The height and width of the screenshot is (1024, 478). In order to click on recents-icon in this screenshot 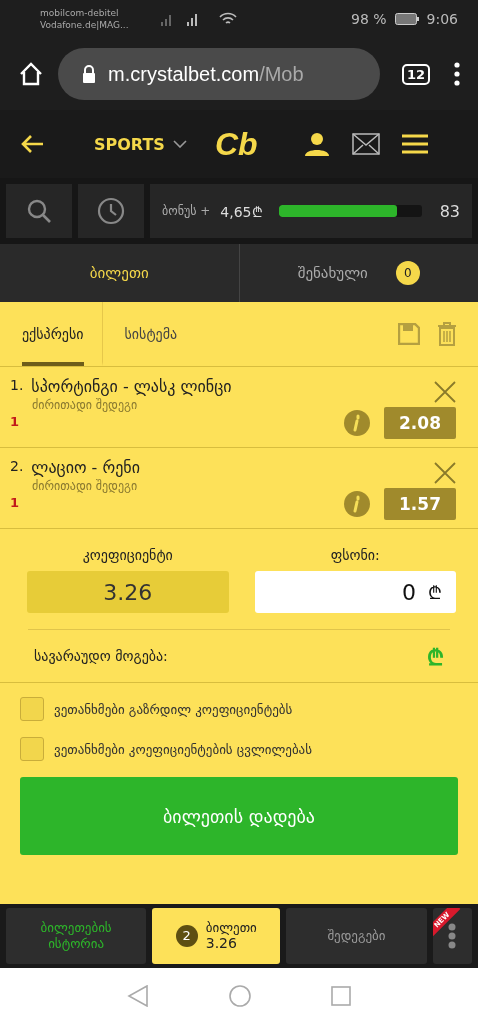, I will do `click(341, 996)`.